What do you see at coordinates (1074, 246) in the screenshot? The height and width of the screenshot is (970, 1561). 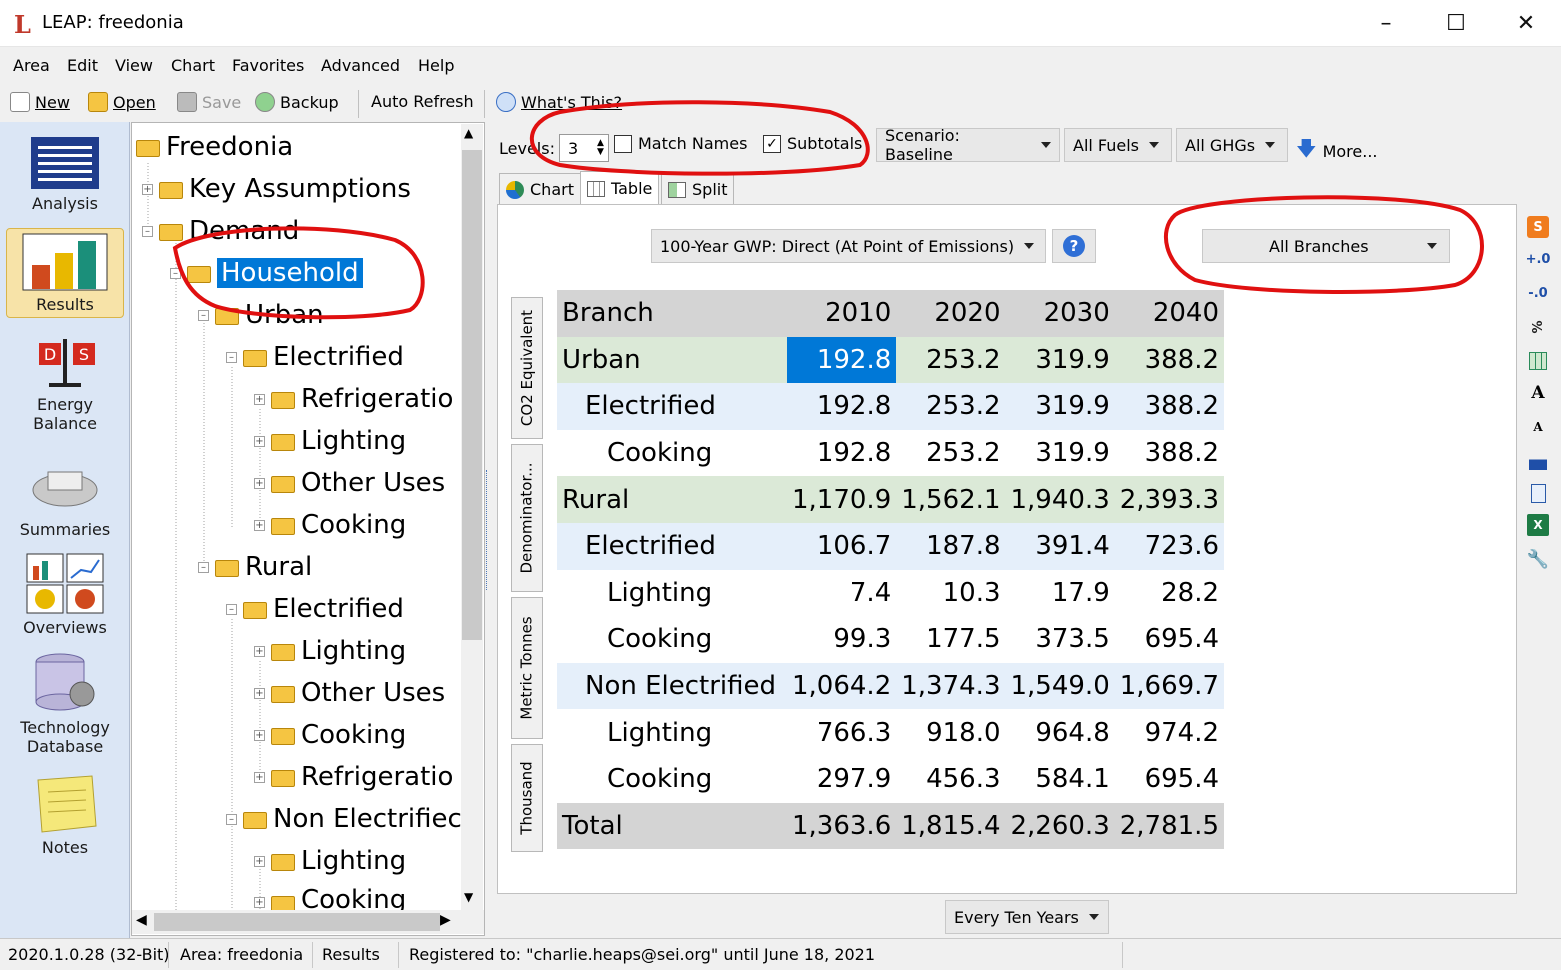 I see `help-button: ?` at bounding box center [1074, 246].